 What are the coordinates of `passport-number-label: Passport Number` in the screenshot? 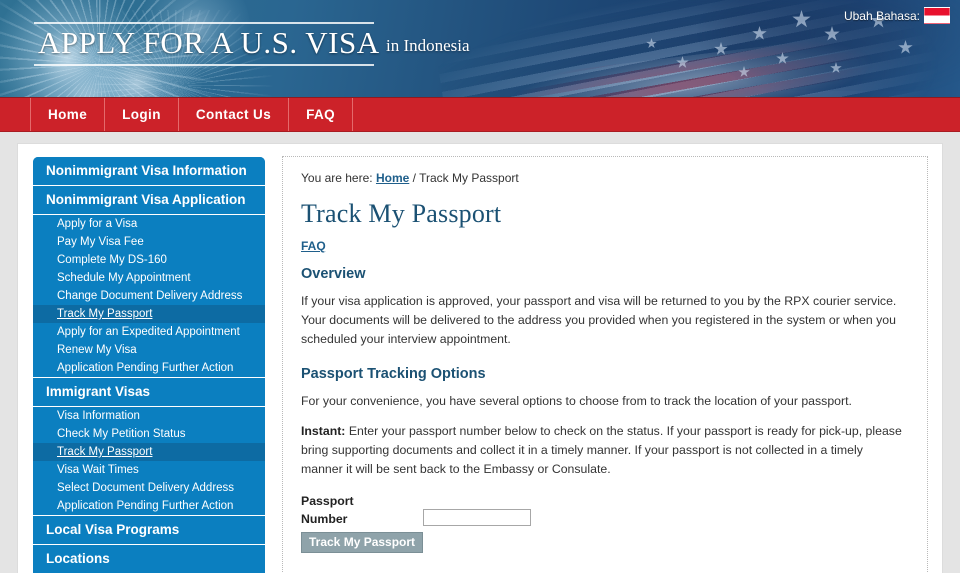 It's located at (349, 511).